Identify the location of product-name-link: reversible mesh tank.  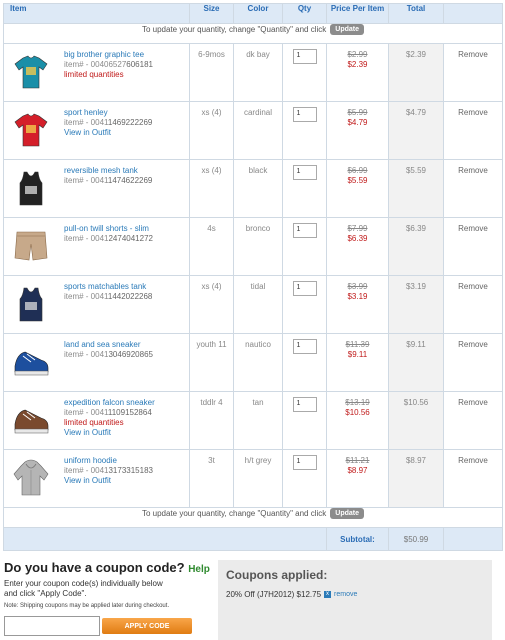
(108, 171).